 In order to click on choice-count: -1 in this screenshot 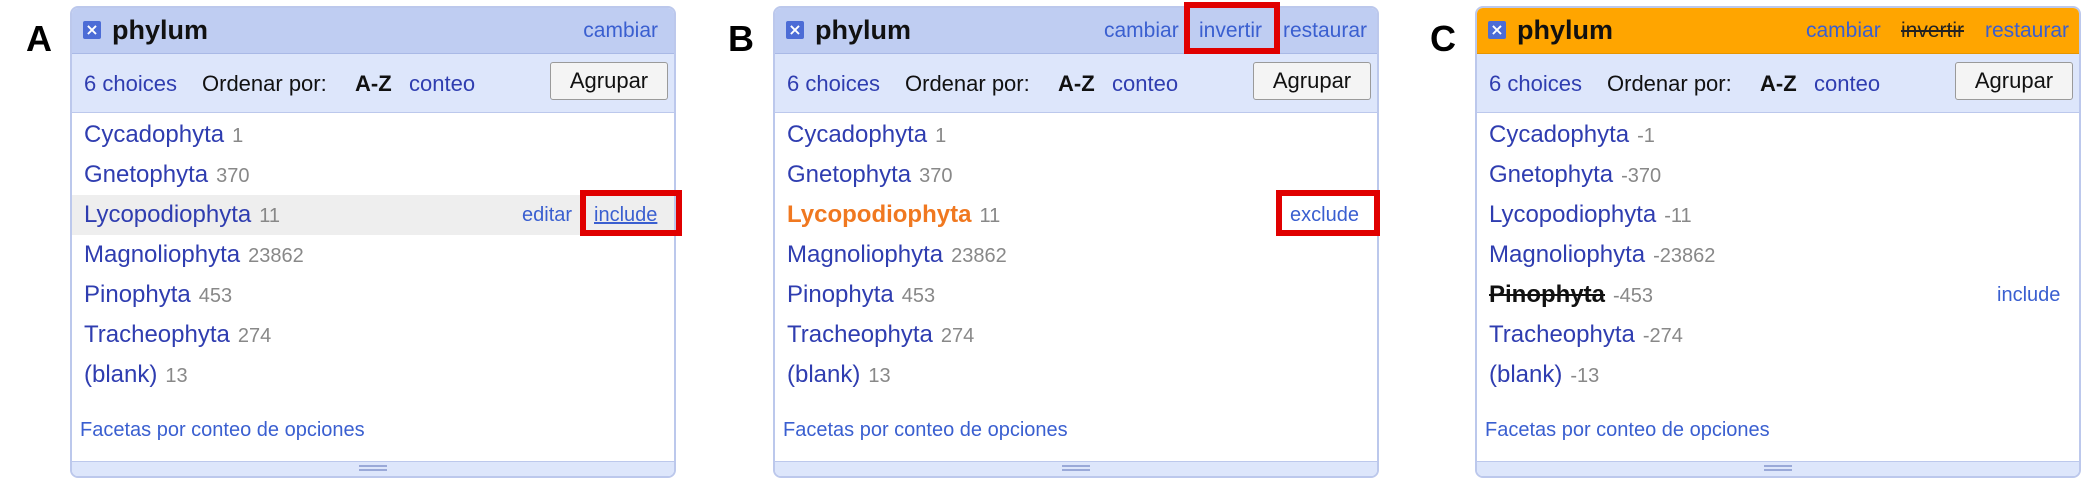, I will do `click(1646, 136)`.